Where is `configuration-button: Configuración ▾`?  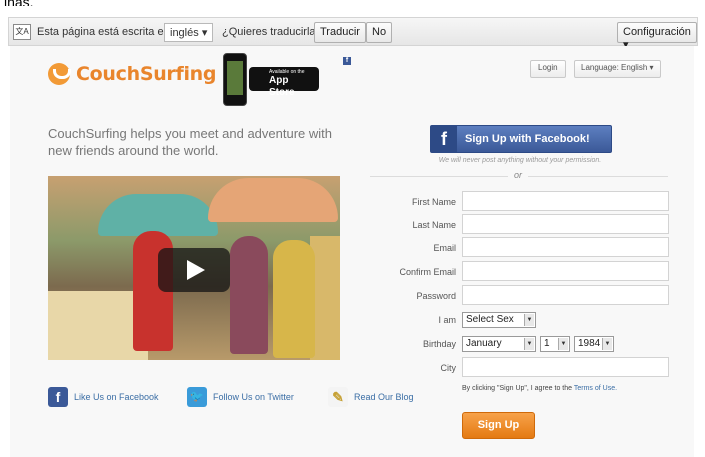 configuration-button: Configuración ▾ is located at coordinates (657, 36).